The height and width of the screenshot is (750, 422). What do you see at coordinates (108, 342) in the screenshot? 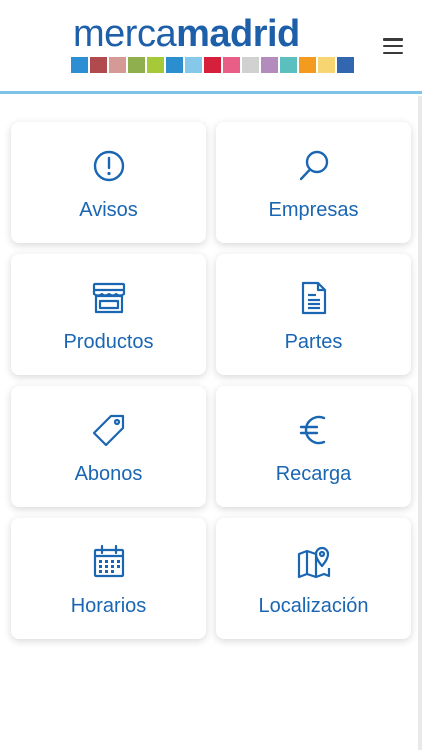
I see `tile-label: Productos` at bounding box center [108, 342].